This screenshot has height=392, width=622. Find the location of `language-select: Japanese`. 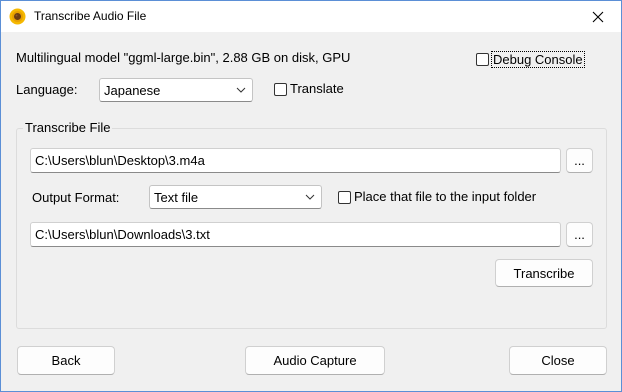

language-select: Japanese is located at coordinates (176, 90).